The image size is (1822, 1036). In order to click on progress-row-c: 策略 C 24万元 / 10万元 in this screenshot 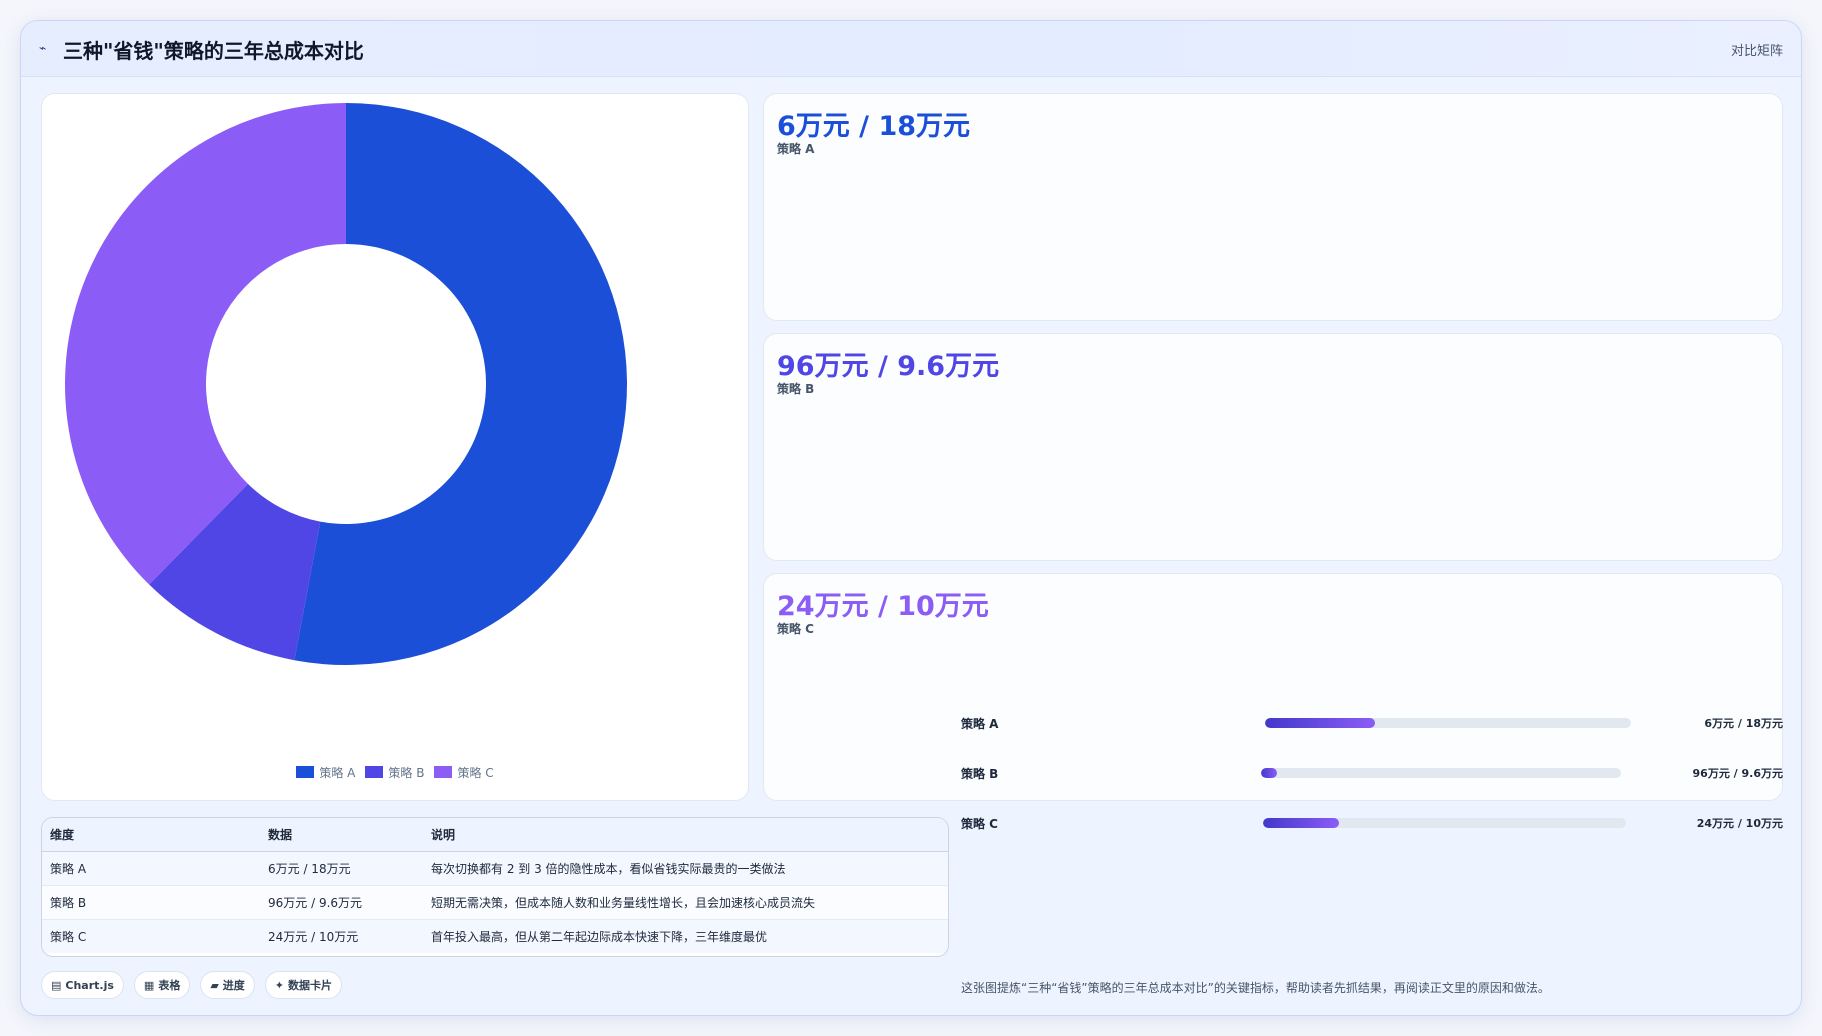, I will do `click(1381, 823)`.